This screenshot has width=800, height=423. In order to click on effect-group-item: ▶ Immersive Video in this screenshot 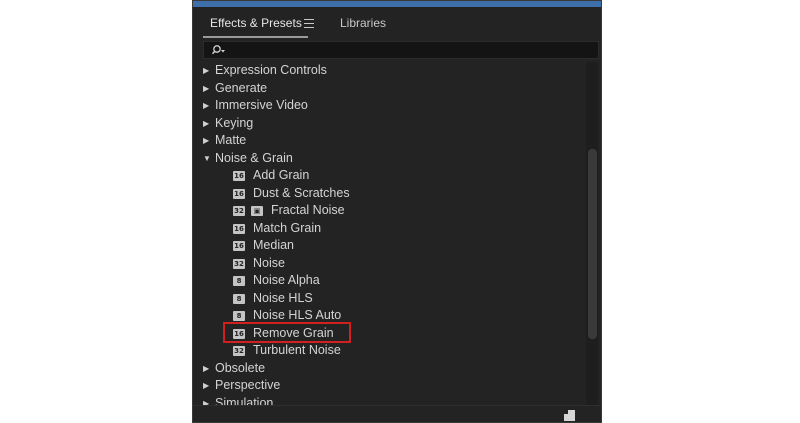, I will do `click(389, 106)`.